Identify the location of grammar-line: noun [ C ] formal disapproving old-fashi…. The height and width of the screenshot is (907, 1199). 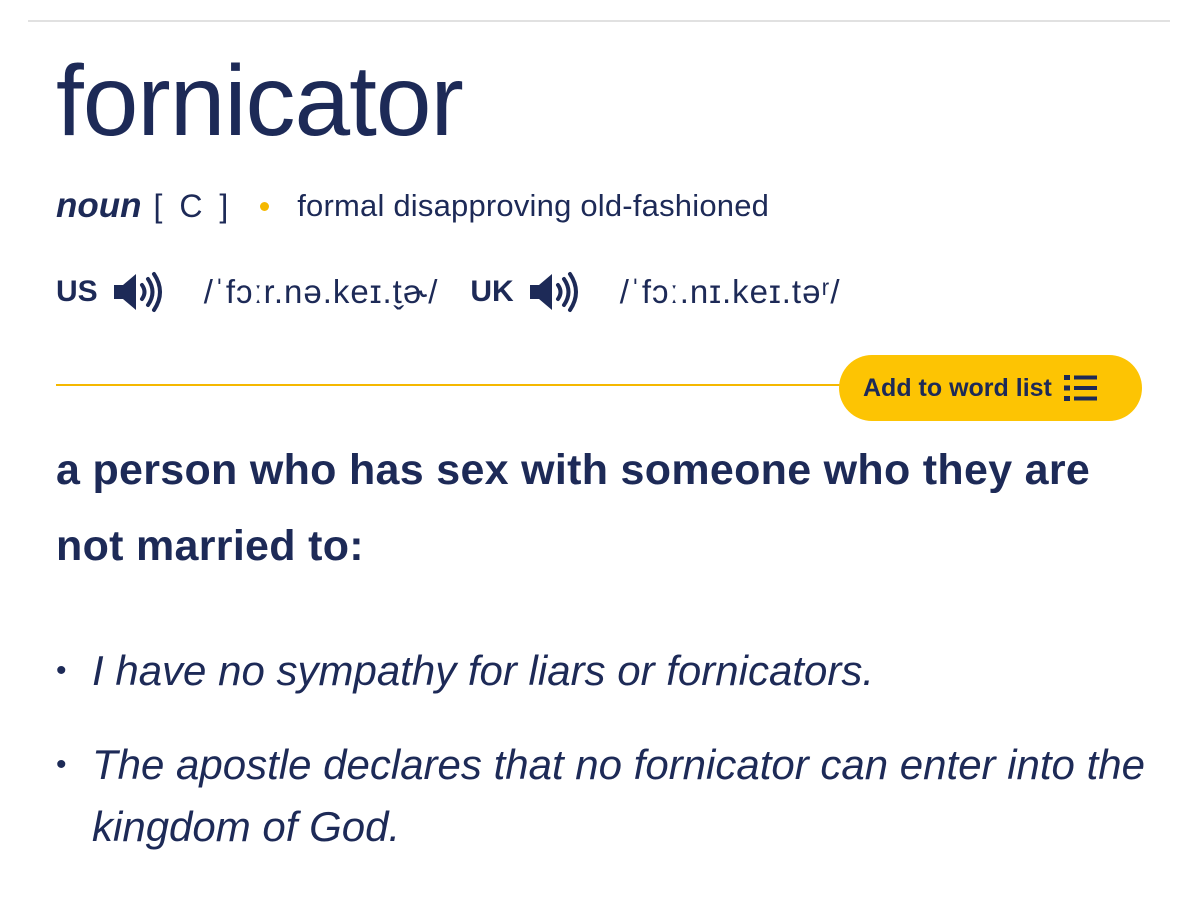
(412, 206).